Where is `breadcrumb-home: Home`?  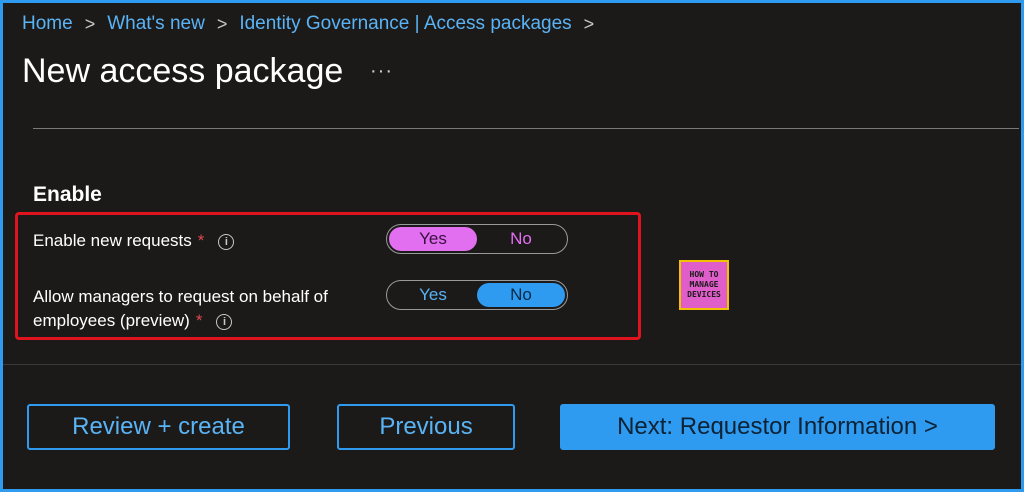 breadcrumb-home: Home is located at coordinates (47, 24).